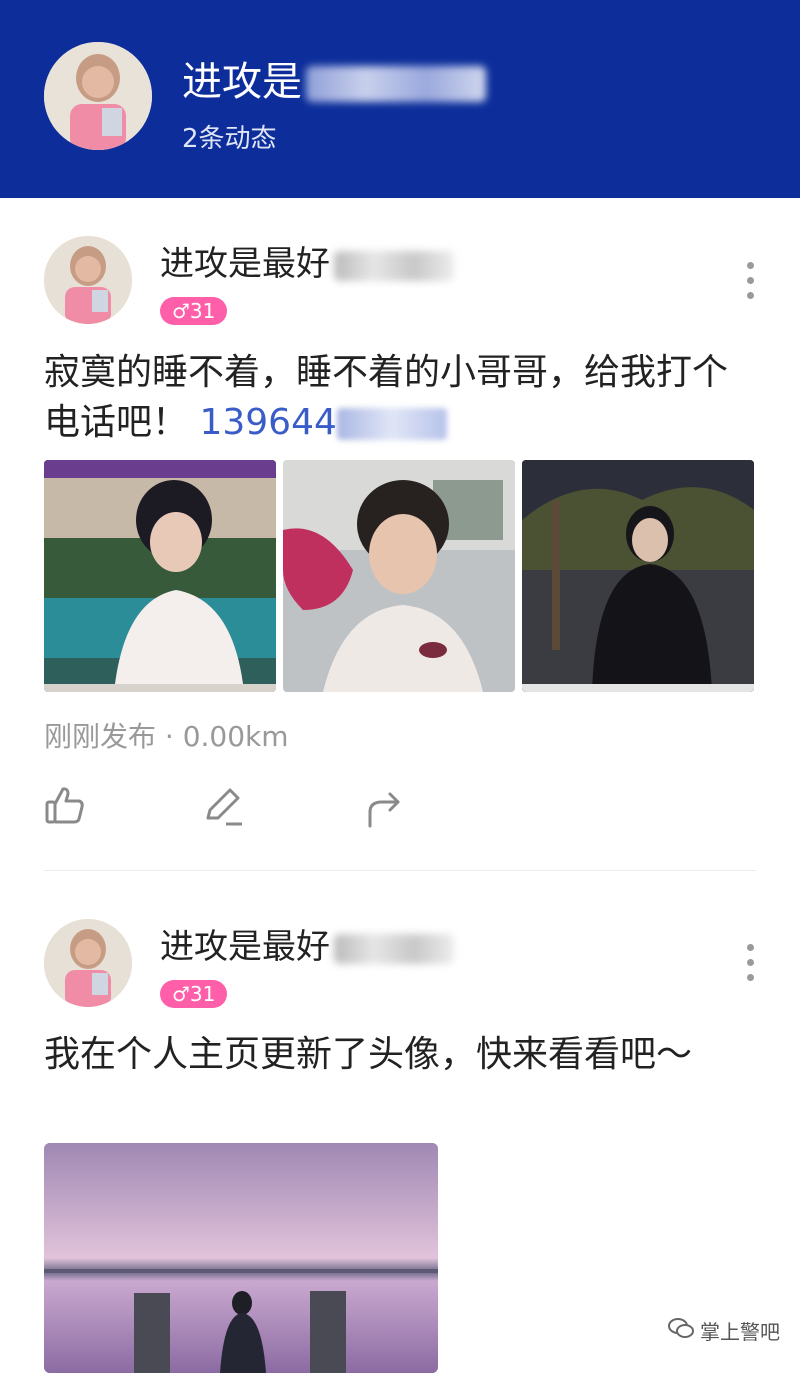  What do you see at coordinates (65, 807) in the screenshot?
I see `like-icon` at bounding box center [65, 807].